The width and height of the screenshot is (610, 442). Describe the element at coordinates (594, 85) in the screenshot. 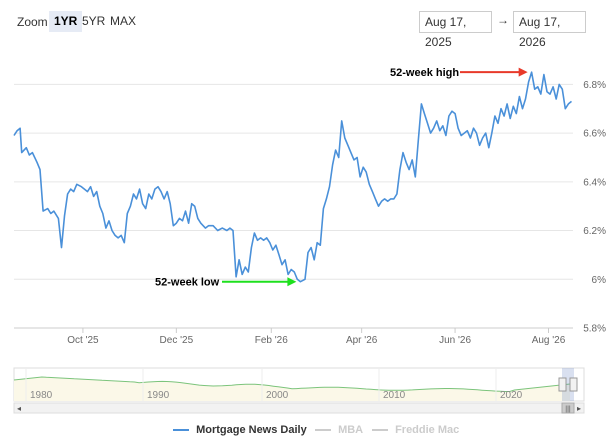

I see `y-tick-label: 6.8%` at that location.